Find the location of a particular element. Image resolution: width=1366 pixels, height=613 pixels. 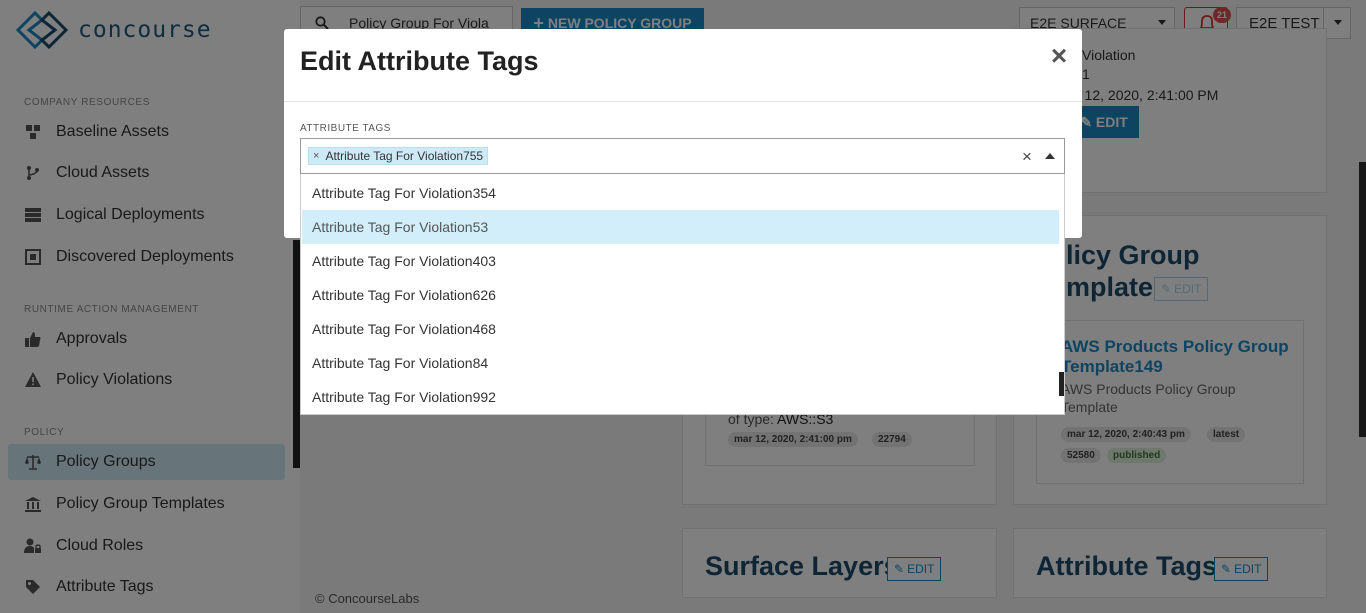

dropdown-option: Attribute Tag For Violation468 is located at coordinates (680, 329).